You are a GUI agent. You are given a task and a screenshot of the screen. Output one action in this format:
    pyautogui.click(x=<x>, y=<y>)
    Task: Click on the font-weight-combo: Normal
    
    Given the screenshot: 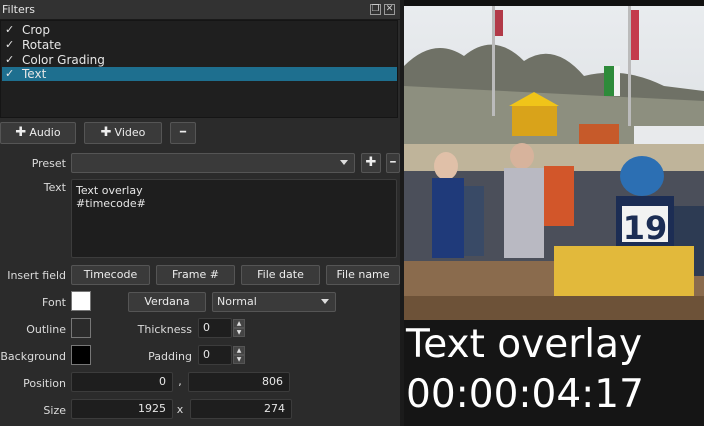 What is the action you would take?
    pyautogui.click(x=274, y=302)
    